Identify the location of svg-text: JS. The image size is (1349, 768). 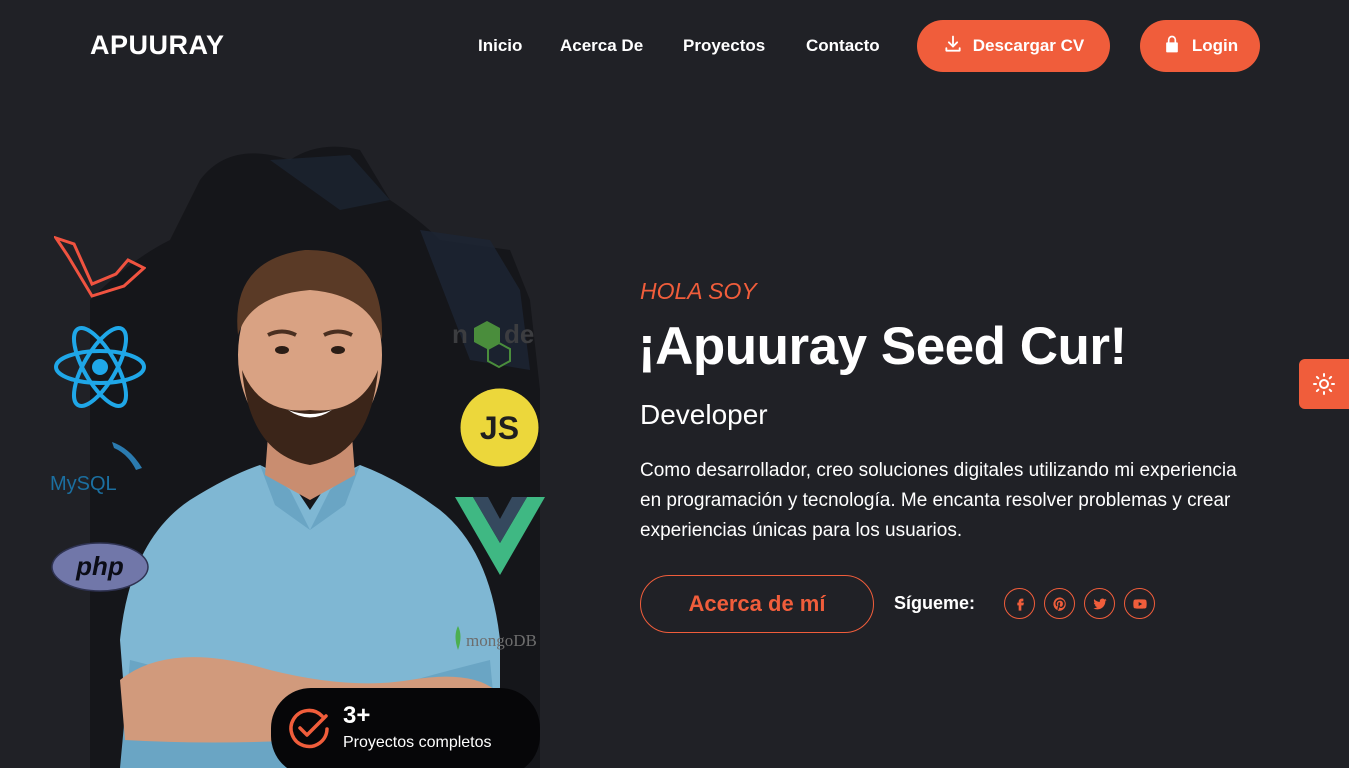
(499, 428).